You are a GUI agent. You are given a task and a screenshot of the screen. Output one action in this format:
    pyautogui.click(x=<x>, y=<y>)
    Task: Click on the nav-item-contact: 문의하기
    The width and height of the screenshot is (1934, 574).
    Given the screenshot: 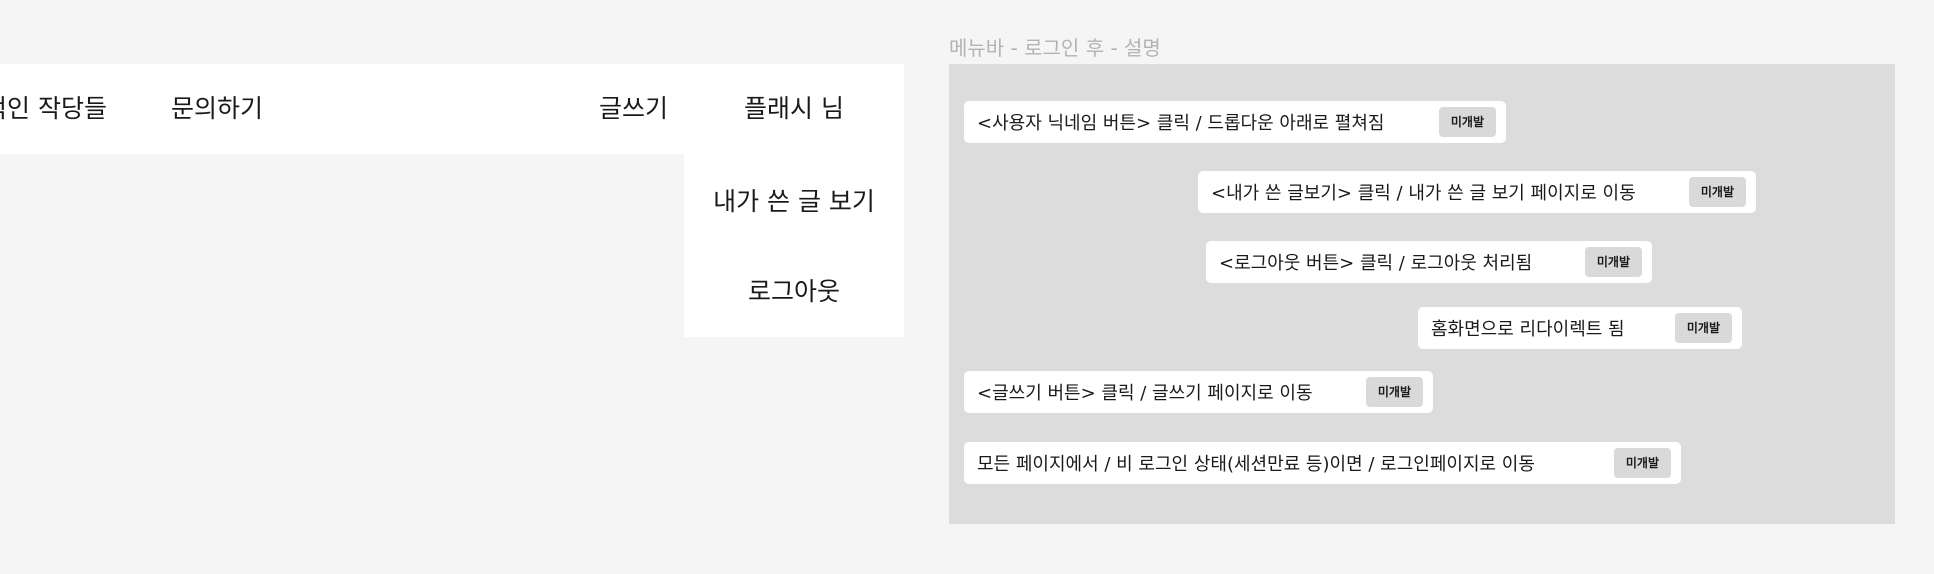 What is the action you would take?
    pyautogui.click(x=217, y=109)
    